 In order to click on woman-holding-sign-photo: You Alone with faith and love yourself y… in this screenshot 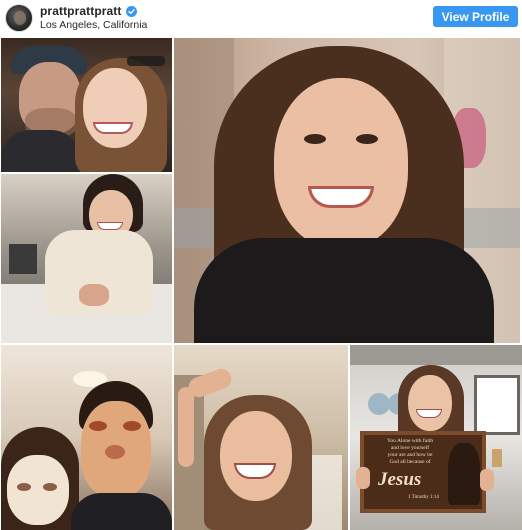, I will do `click(436, 437)`.